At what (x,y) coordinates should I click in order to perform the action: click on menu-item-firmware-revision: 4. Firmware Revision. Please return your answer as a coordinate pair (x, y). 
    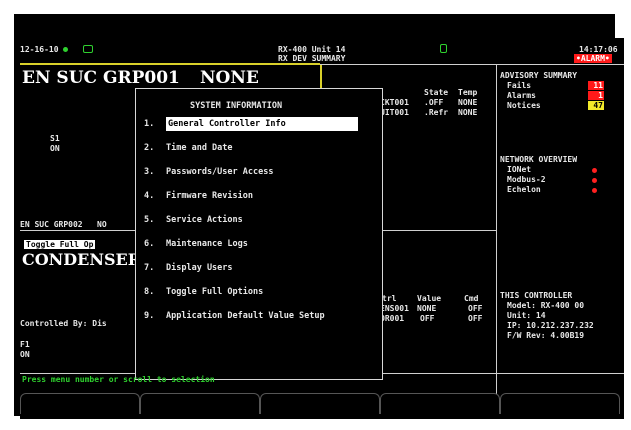
    Looking at the image, I should click on (198, 196).